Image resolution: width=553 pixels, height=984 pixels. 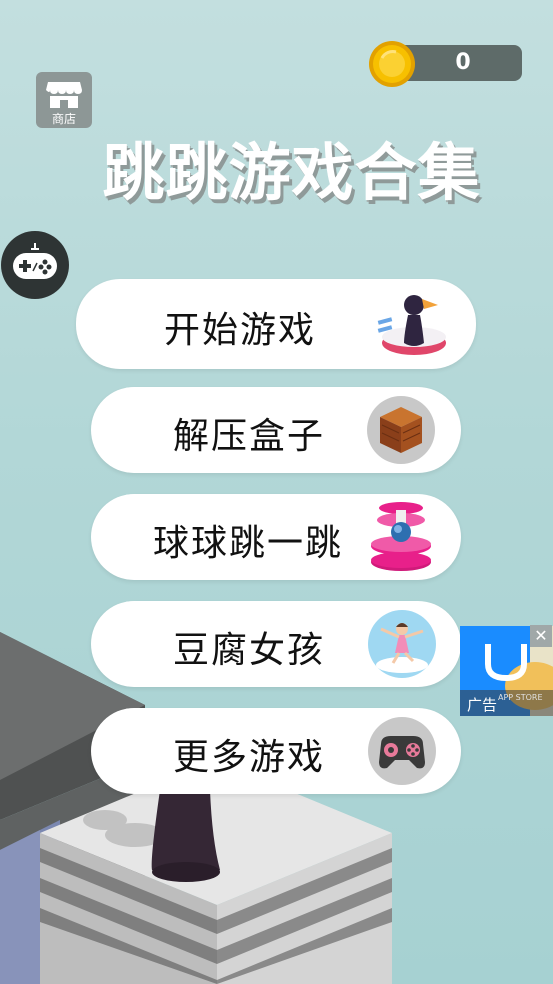 I want to click on start-game-label: 开始游戏, so click(x=240, y=330).